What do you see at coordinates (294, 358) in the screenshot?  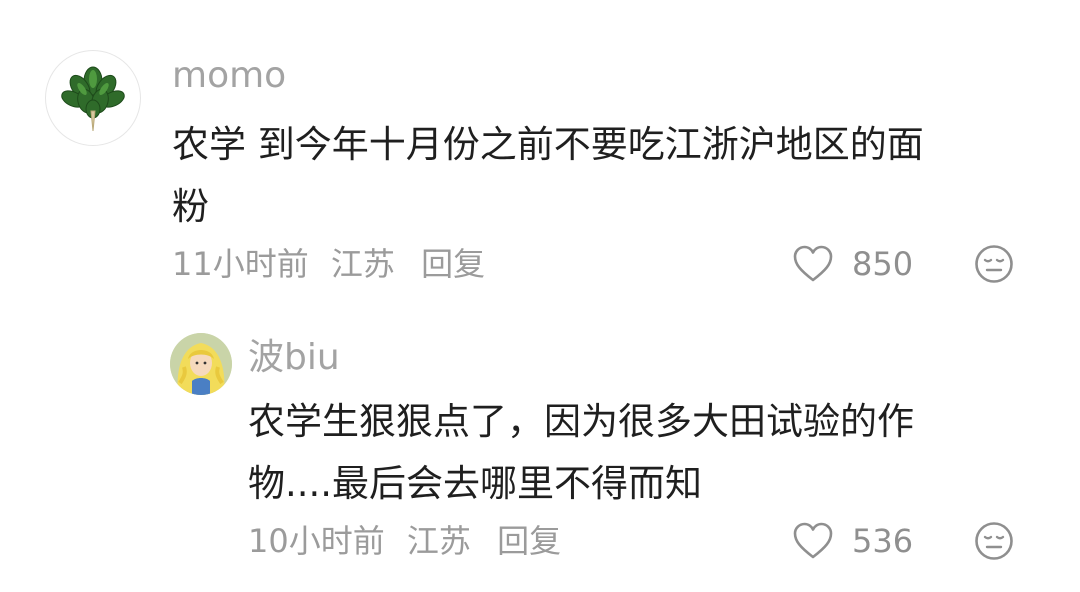 I see `reply-username: 波biu` at bounding box center [294, 358].